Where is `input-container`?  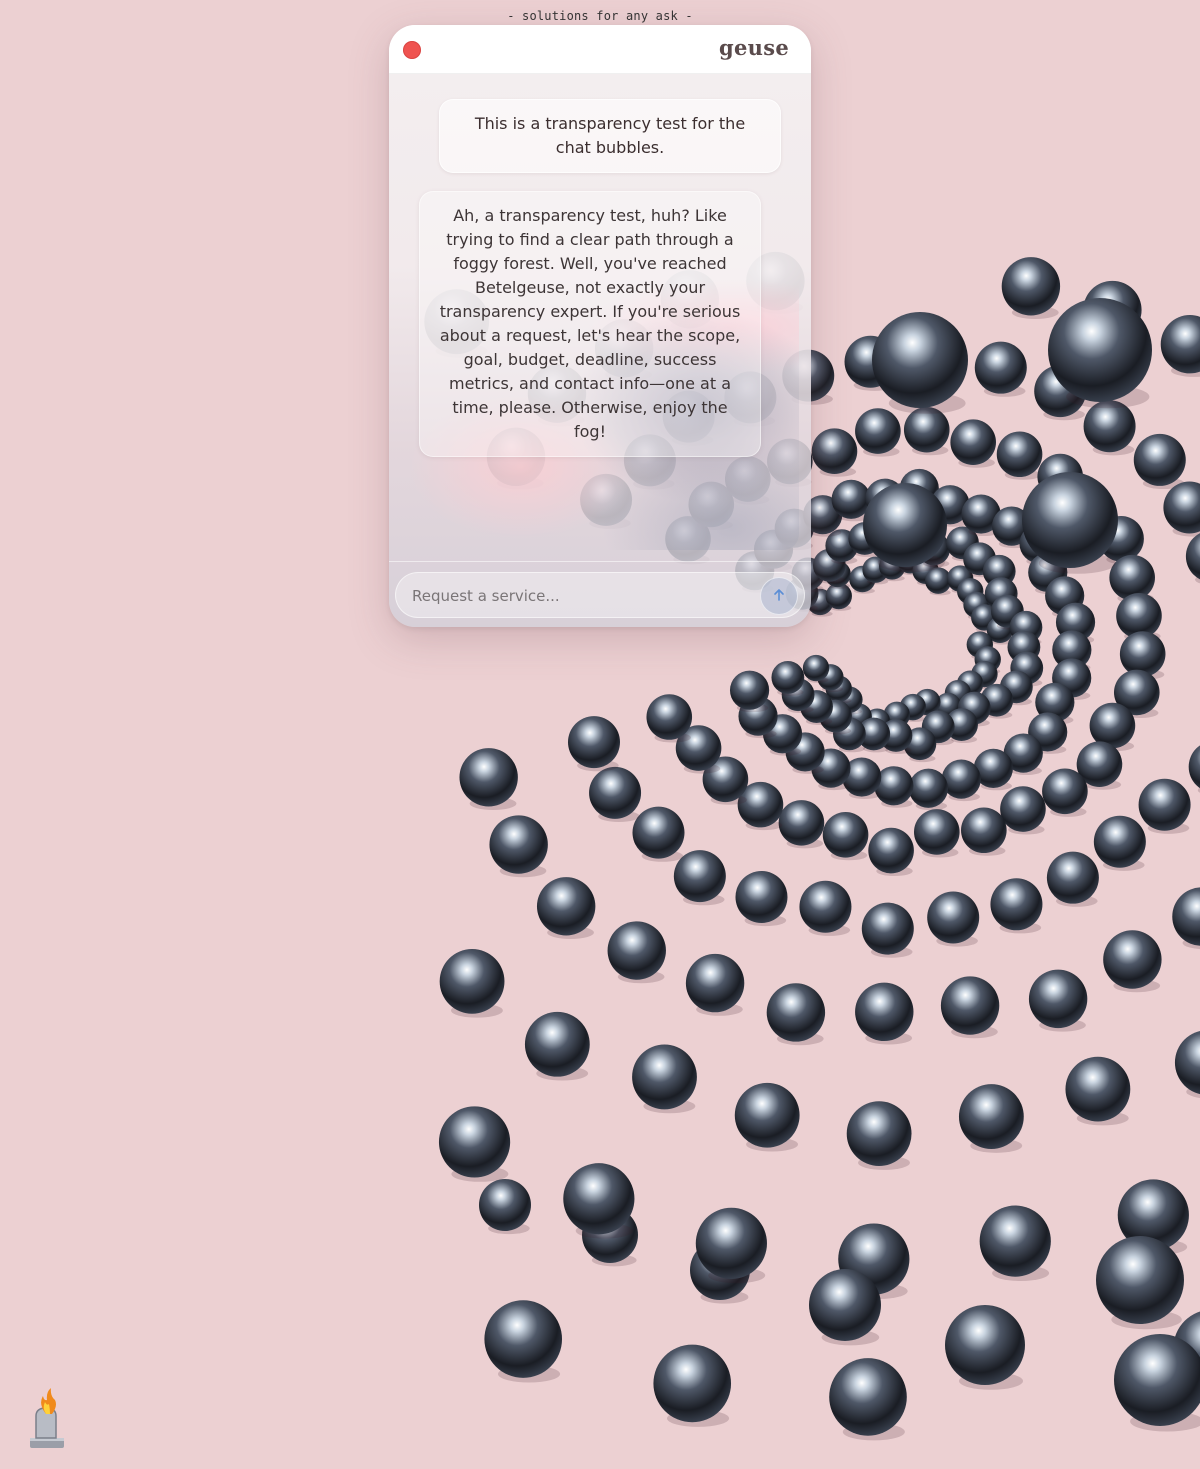
input-container is located at coordinates (600, 595).